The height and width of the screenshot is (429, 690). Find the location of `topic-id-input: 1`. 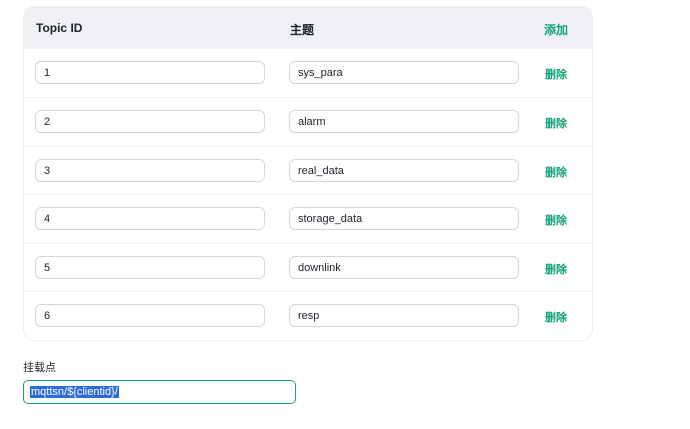

topic-id-input: 1 is located at coordinates (150, 72).